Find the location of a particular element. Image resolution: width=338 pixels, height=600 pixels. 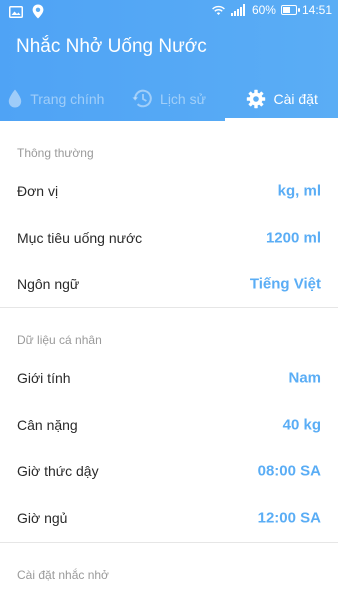

tab-history: Lịch sử is located at coordinates (169, 98).